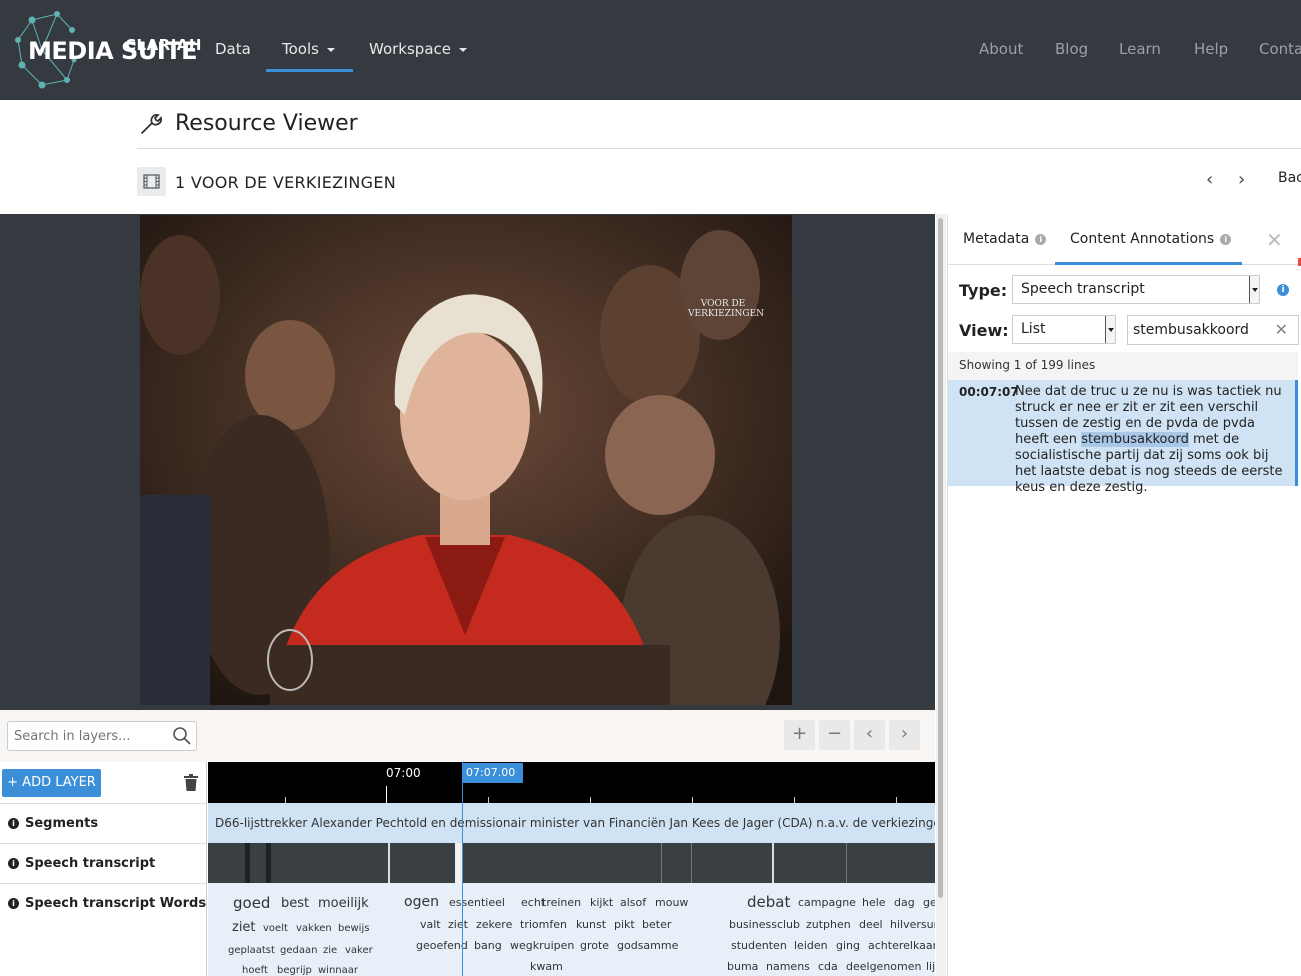 The image size is (1301, 976). What do you see at coordinates (182, 736) in the screenshot?
I see `search-icon` at bounding box center [182, 736].